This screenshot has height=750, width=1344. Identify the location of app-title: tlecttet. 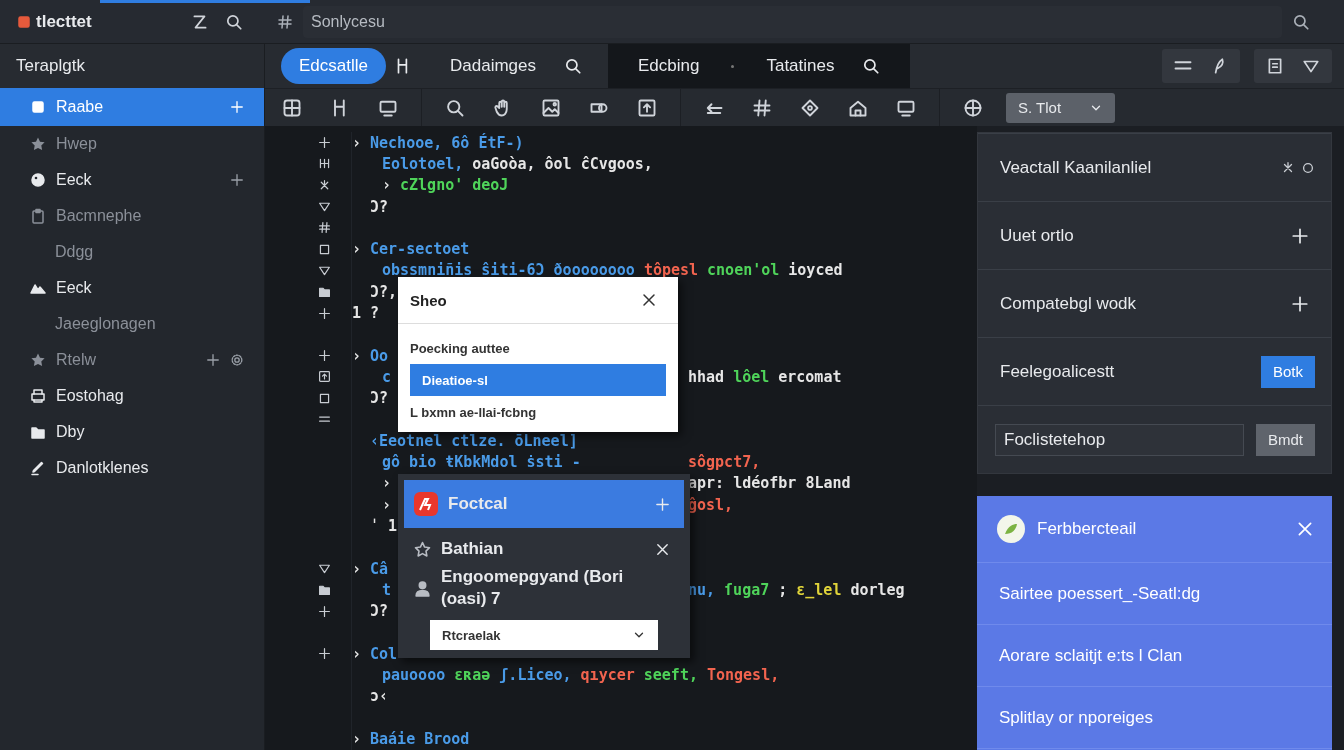
(64, 21).